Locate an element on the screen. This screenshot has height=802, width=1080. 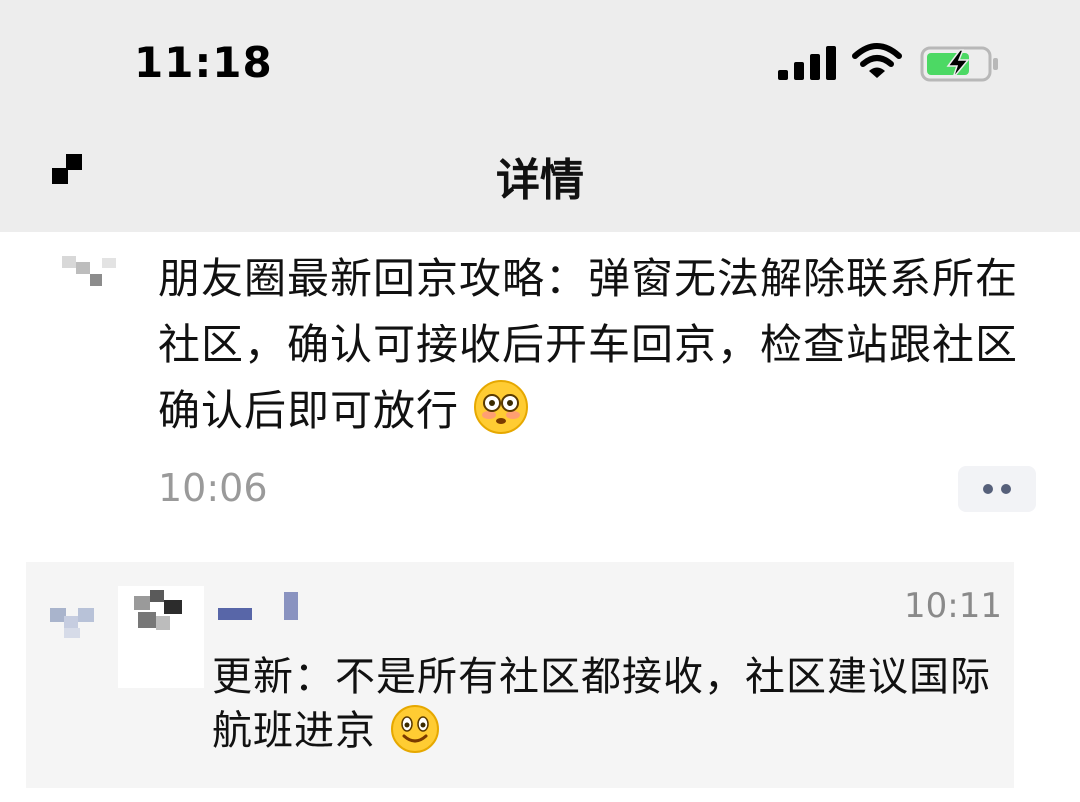
poster-avatar is located at coordinates (90, 270).